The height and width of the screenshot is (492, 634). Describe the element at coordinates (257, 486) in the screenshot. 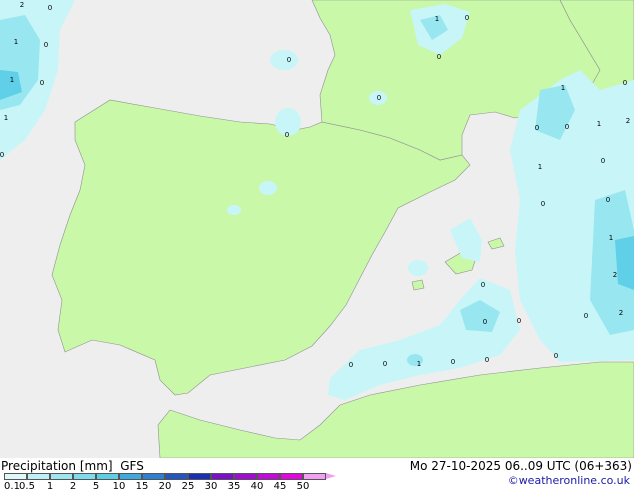

I see `scale-tick-label: 40` at that location.